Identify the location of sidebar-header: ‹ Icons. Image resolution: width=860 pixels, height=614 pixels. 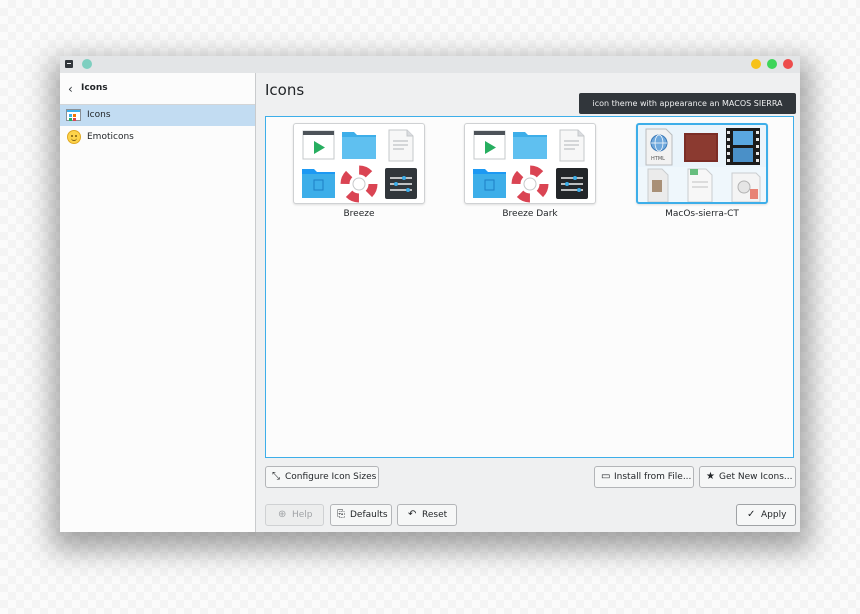
(157, 89).